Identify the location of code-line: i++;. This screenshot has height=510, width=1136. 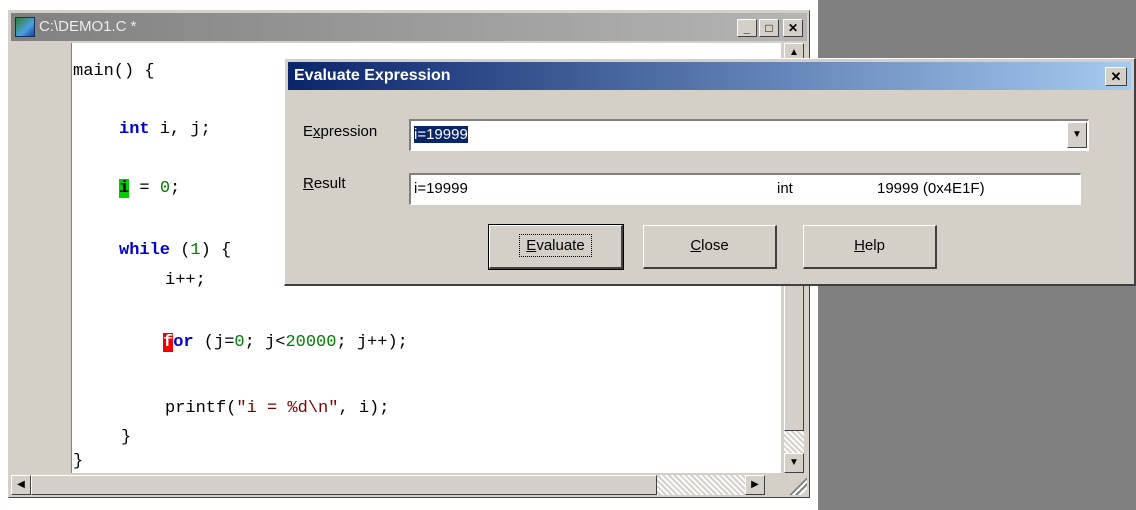
(185, 281).